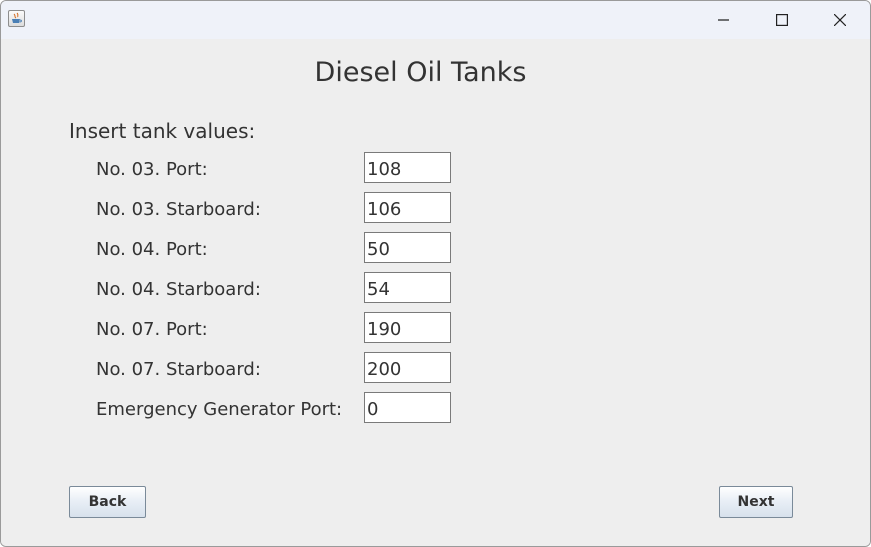  Describe the element at coordinates (16, 18) in the screenshot. I see `java-icon` at that location.